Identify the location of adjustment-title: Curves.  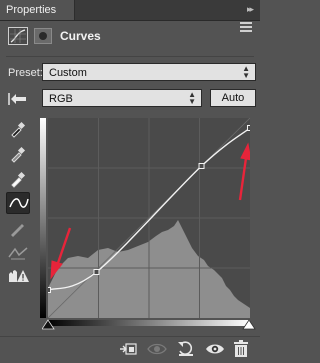
(80, 36).